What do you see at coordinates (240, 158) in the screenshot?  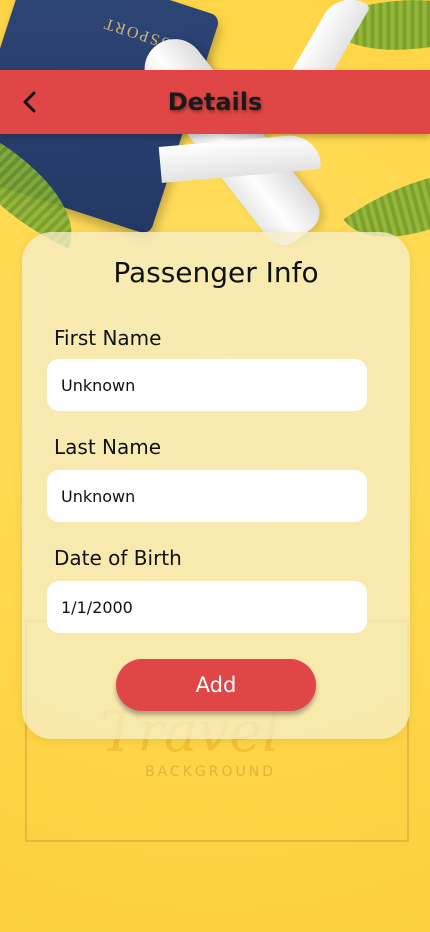 I see `airplane-wing-image` at bounding box center [240, 158].